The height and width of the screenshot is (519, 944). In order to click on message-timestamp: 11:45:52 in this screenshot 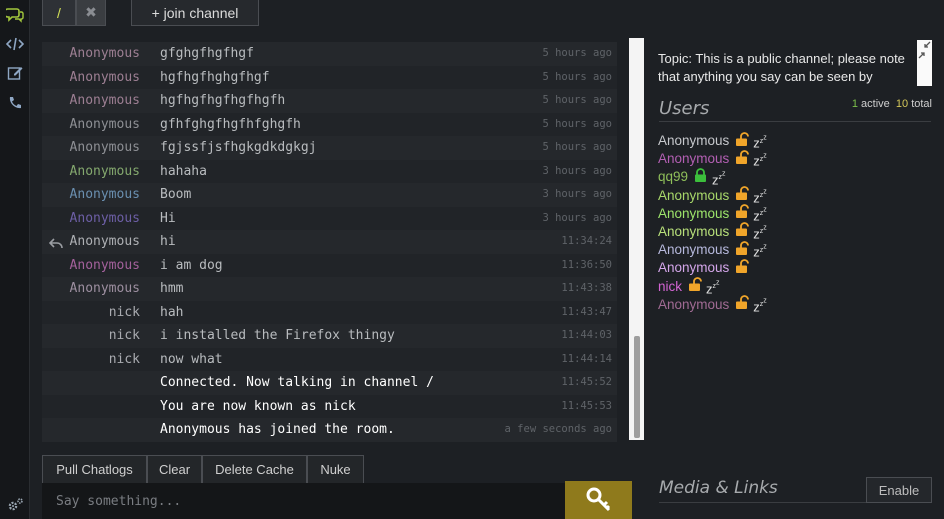, I will do `click(586, 382)`.